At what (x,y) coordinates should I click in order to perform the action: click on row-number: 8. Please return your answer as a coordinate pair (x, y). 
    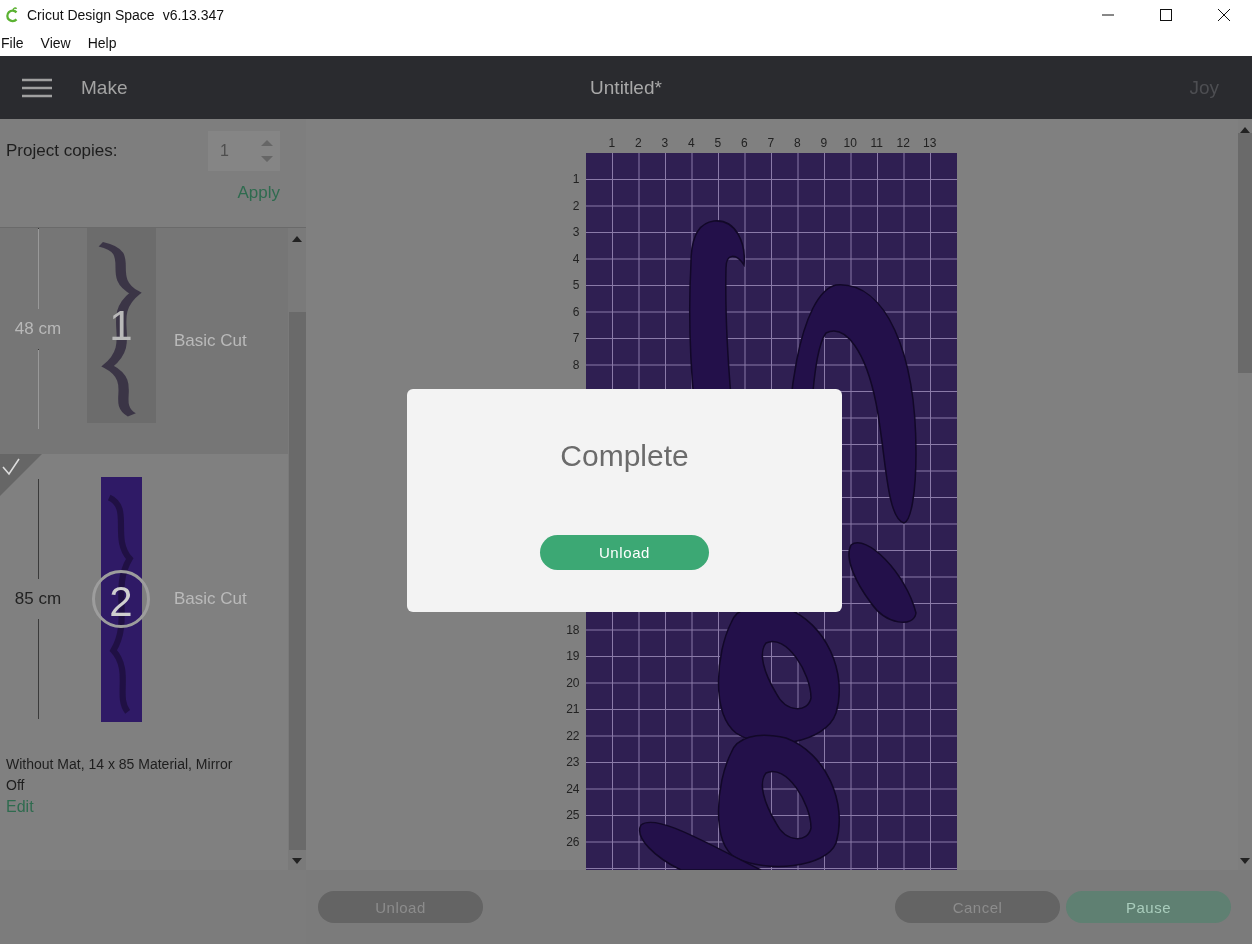
    Looking at the image, I should click on (576, 365).